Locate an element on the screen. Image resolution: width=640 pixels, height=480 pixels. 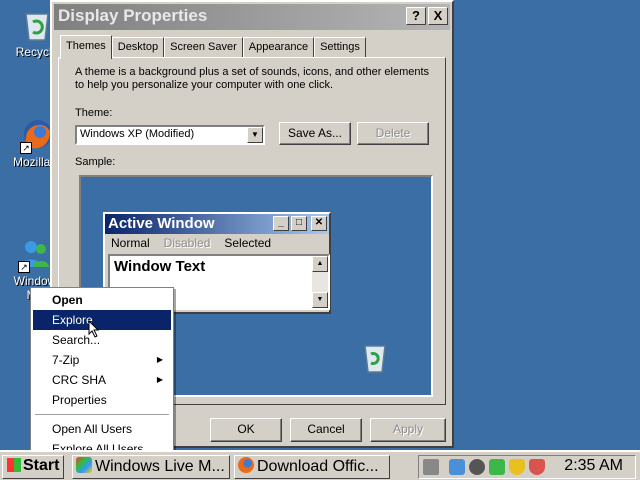
shield-icon is located at coordinates (517, 467).